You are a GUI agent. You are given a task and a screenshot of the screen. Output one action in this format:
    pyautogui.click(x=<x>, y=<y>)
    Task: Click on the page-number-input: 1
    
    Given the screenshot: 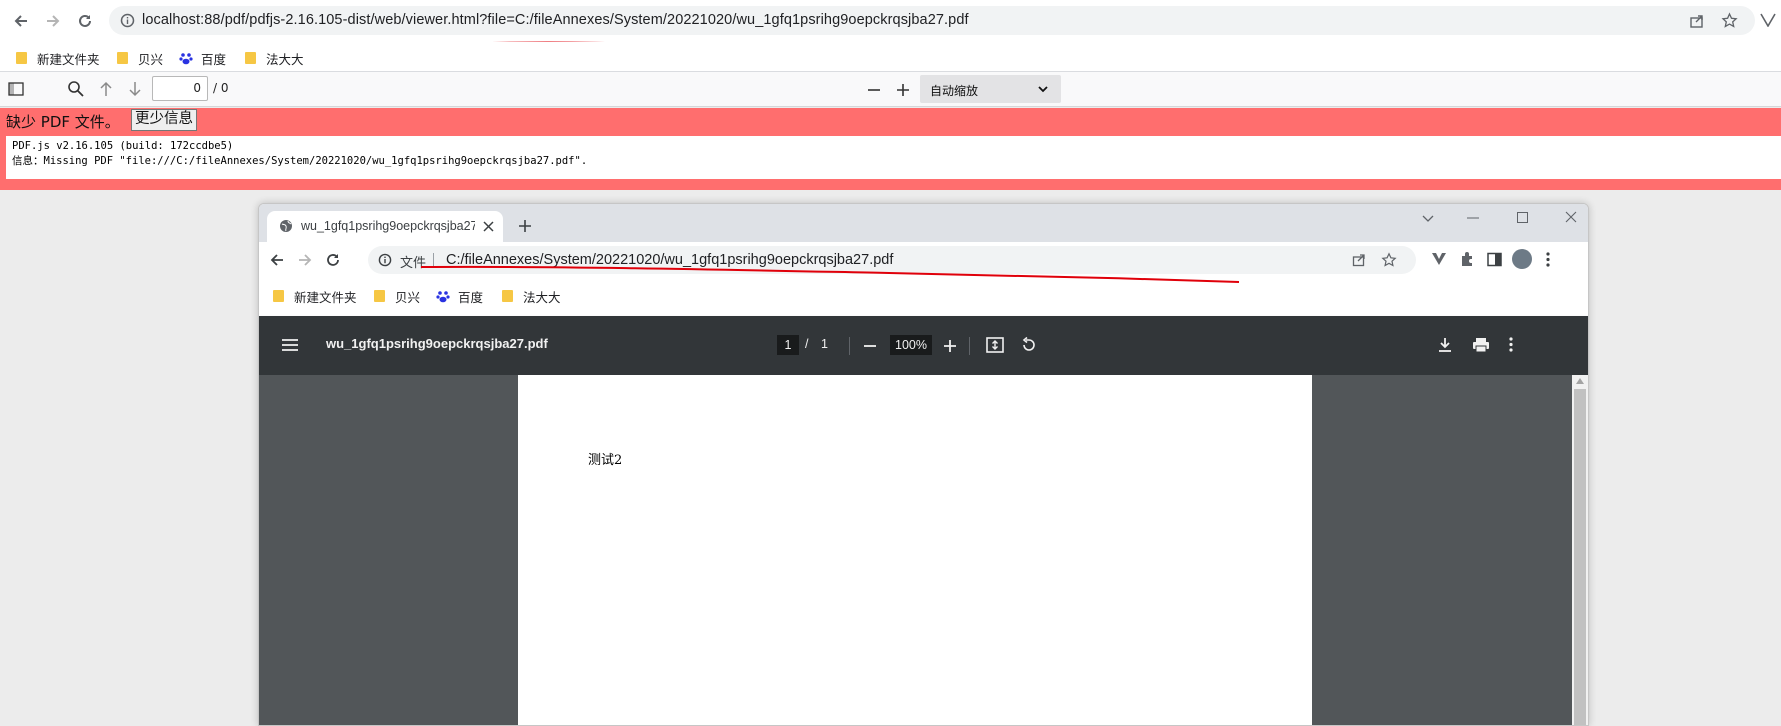 What is the action you would take?
    pyautogui.click(x=788, y=345)
    